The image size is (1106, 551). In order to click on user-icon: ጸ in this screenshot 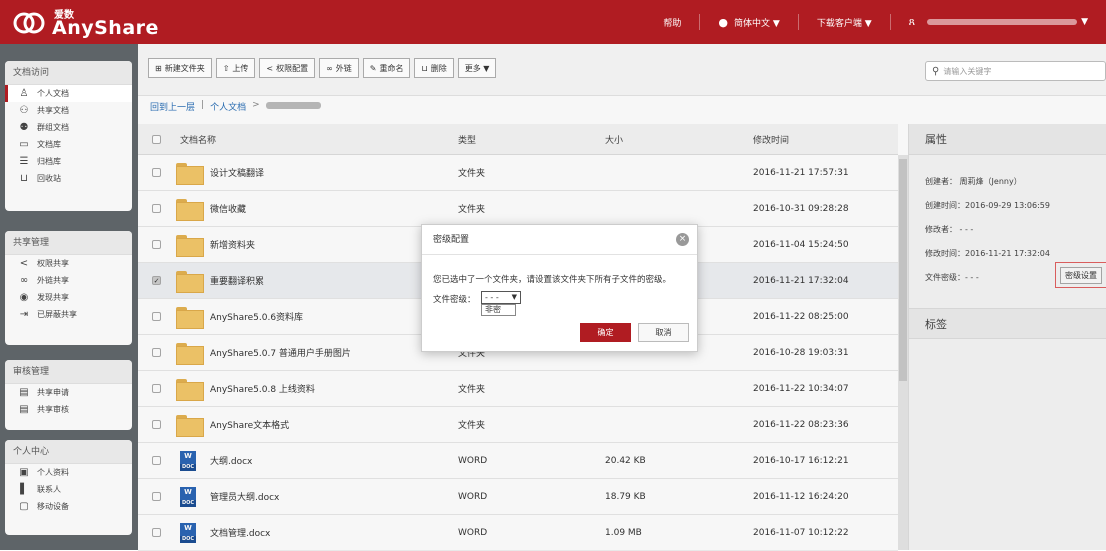, I will do `click(912, 21)`.